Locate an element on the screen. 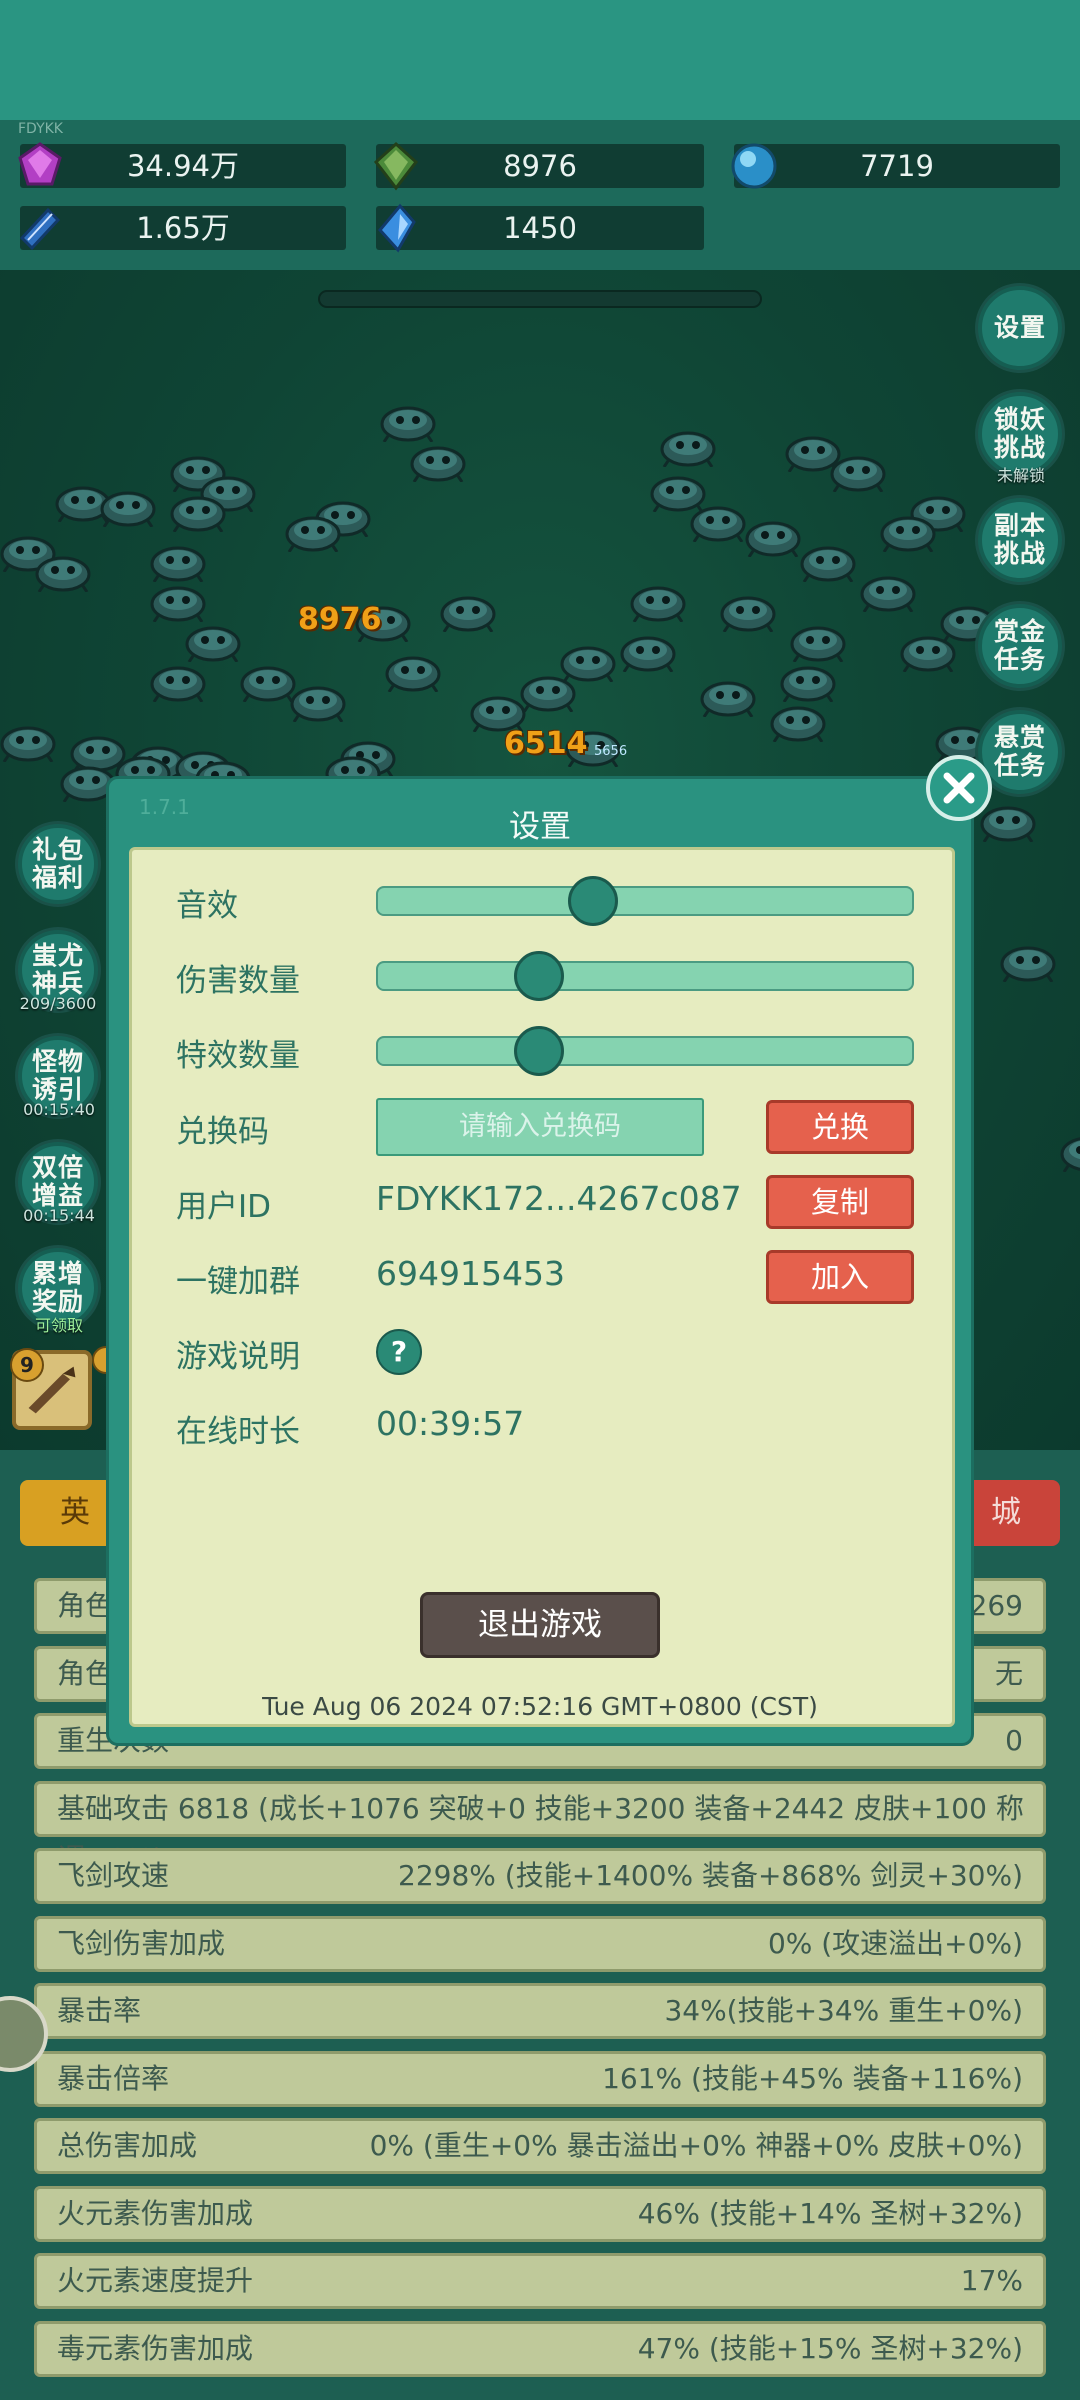 This screenshot has height=2400, width=1080. resource-blue-shard: 1450 is located at coordinates (540, 228).